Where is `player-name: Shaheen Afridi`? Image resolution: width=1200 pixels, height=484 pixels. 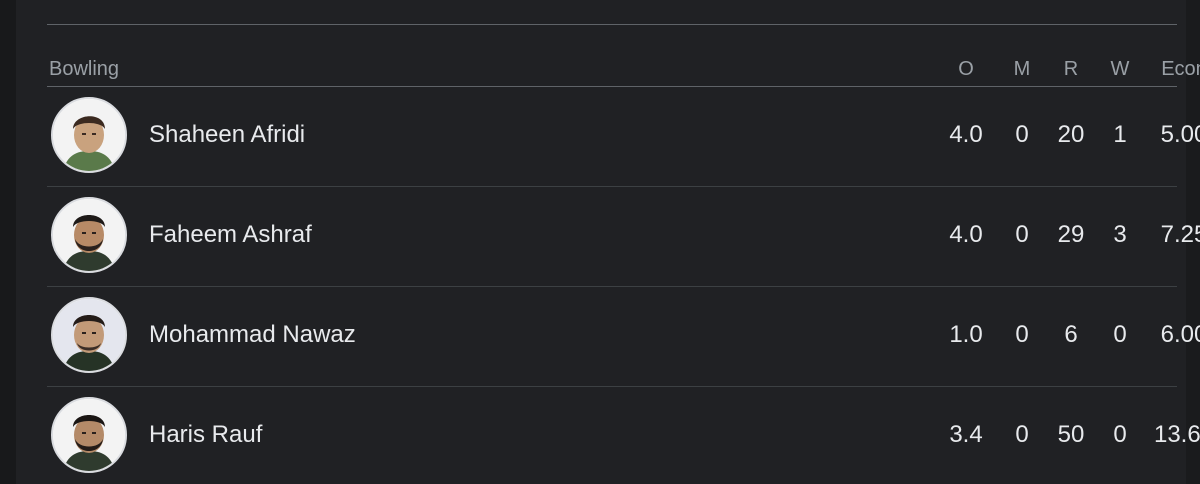
player-name: Shaheen Afridi is located at coordinates (227, 135).